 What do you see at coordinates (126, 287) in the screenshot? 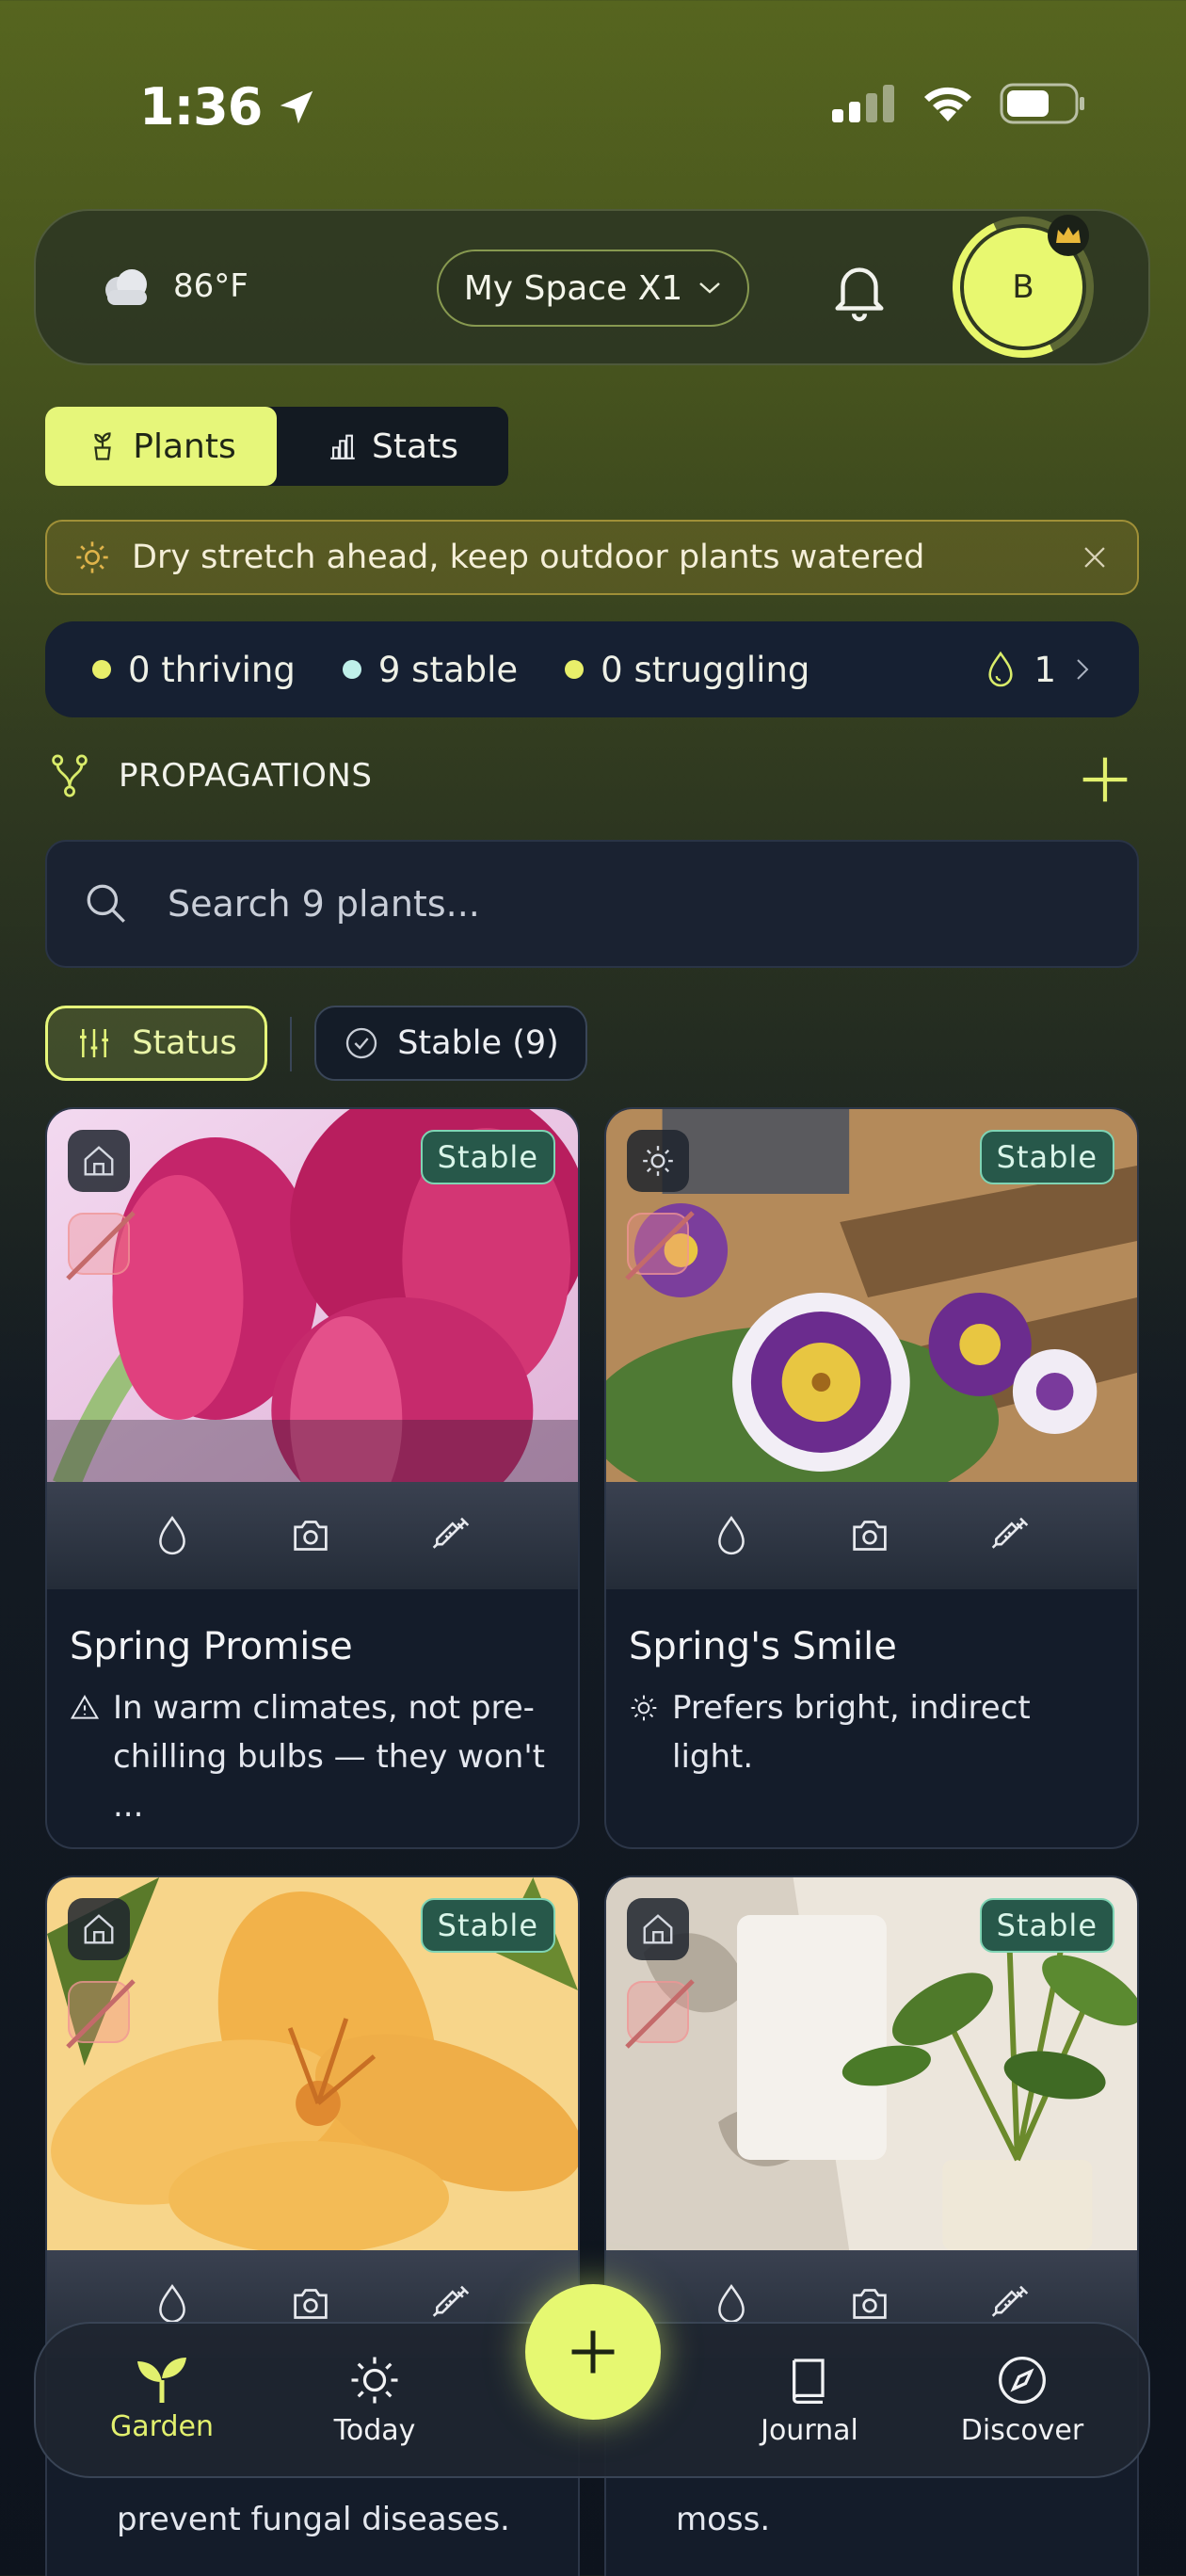
I see `cloud-icon` at bounding box center [126, 287].